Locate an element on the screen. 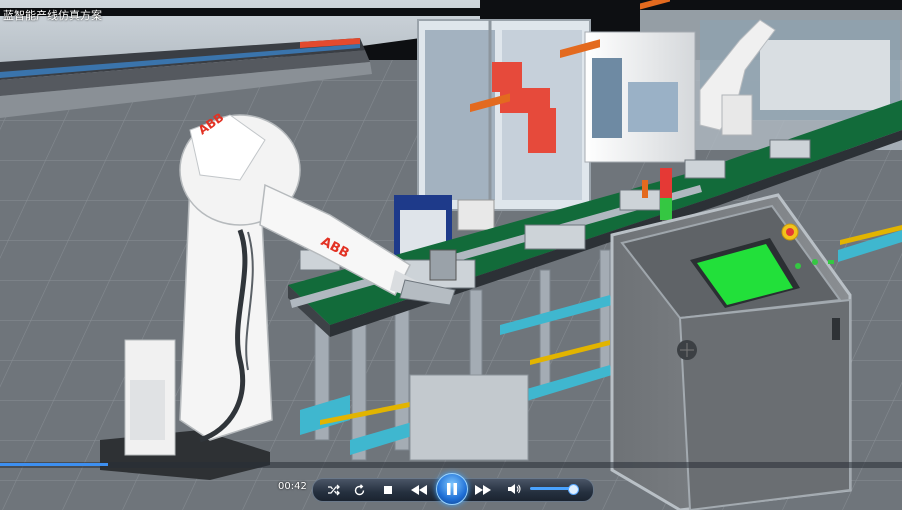 Image resolution: width=902 pixels, height=510 pixels. pause-icon is located at coordinates (452, 489).